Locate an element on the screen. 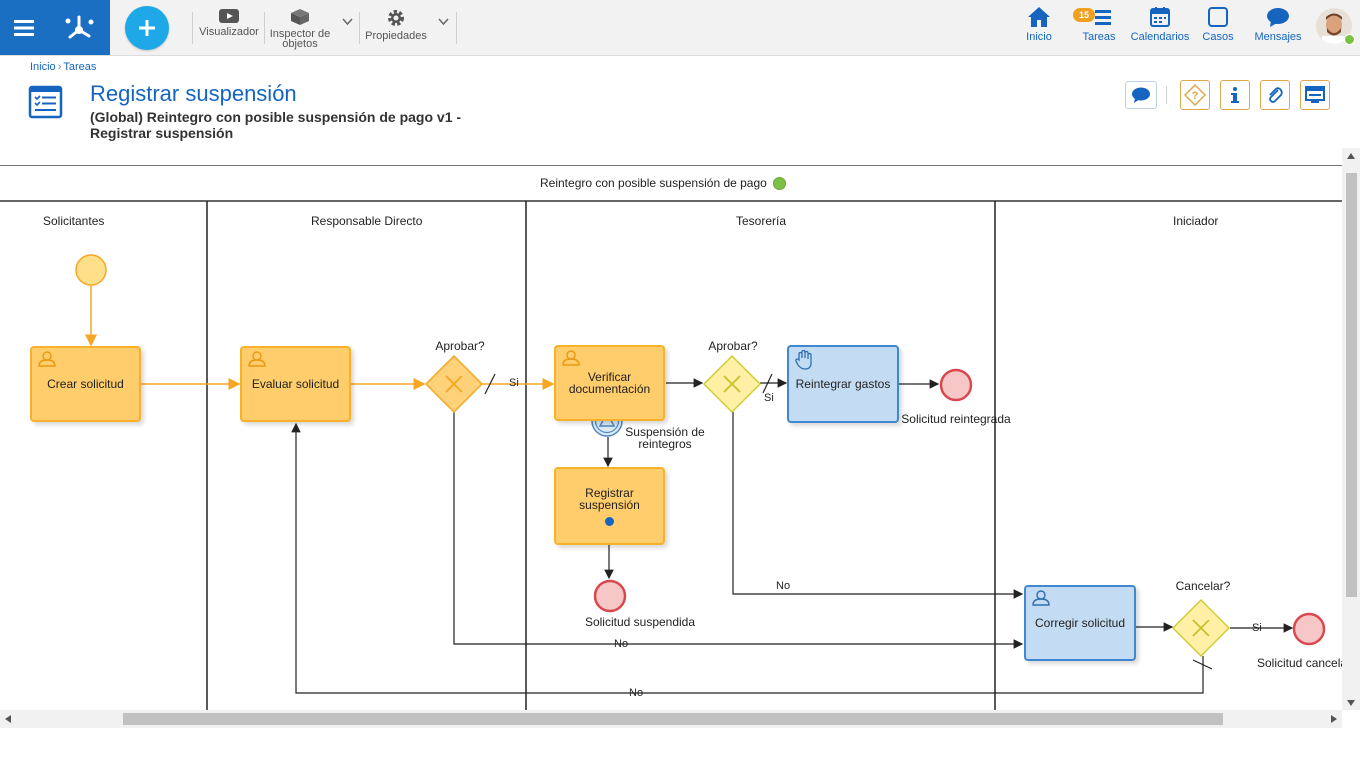  action-separator is located at coordinates (1166, 95).